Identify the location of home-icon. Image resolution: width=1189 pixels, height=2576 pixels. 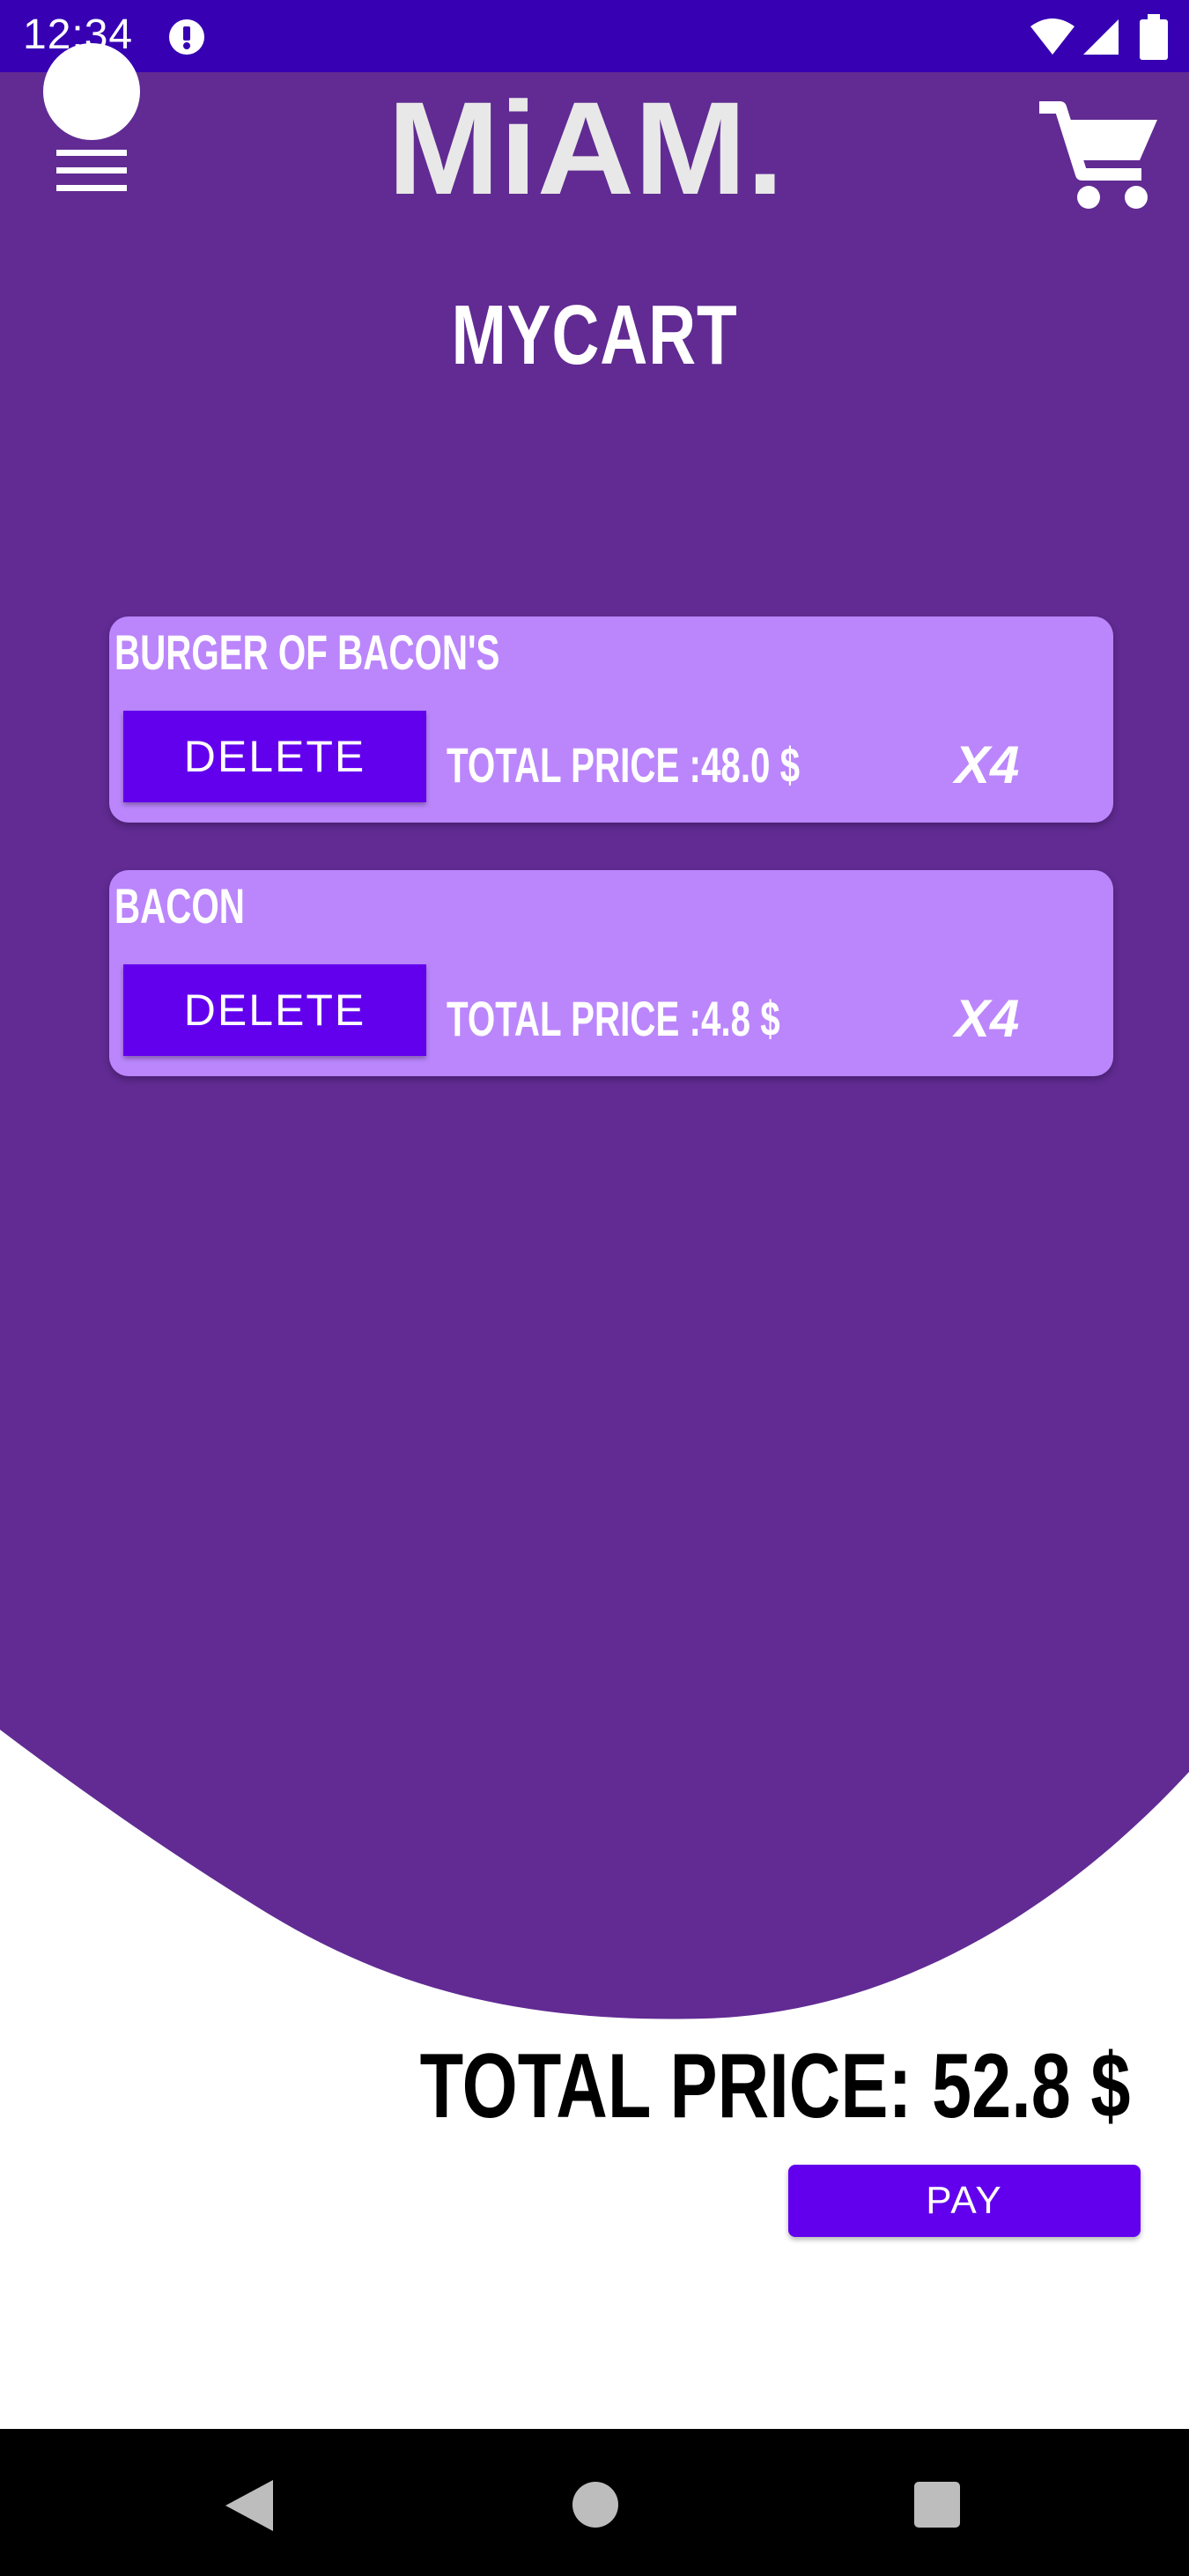
(595, 2504).